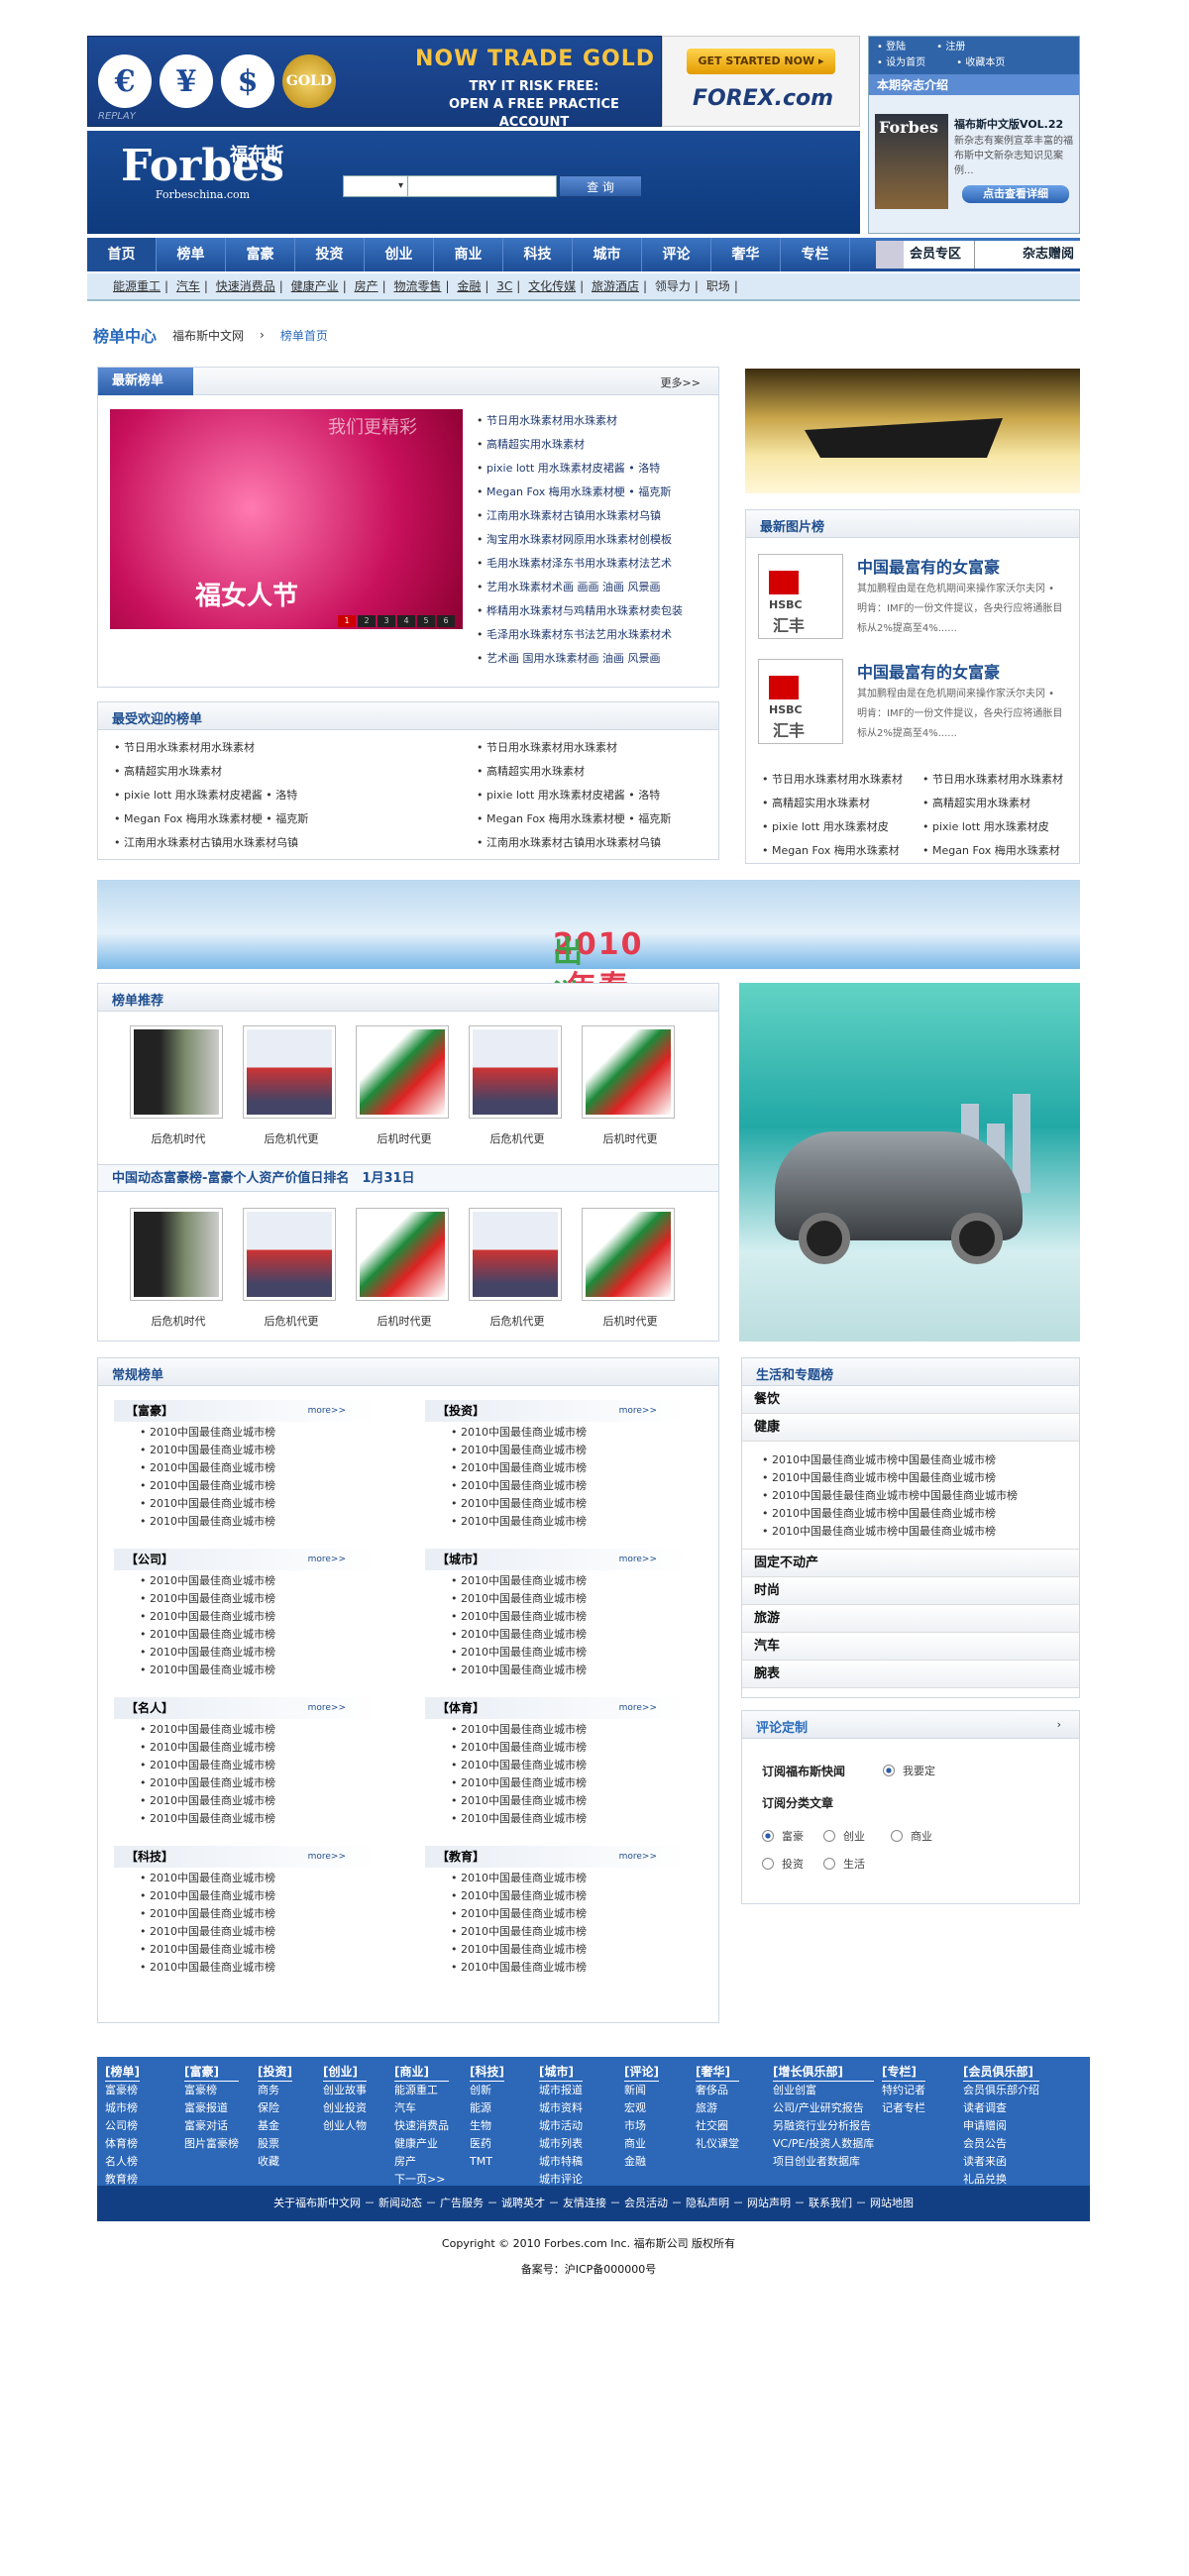 This screenshot has height=2576, width=1189. Describe the element at coordinates (832, 827) in the screenshot. I see `list-item: pixie lott 用水珠素材皮` at that location.